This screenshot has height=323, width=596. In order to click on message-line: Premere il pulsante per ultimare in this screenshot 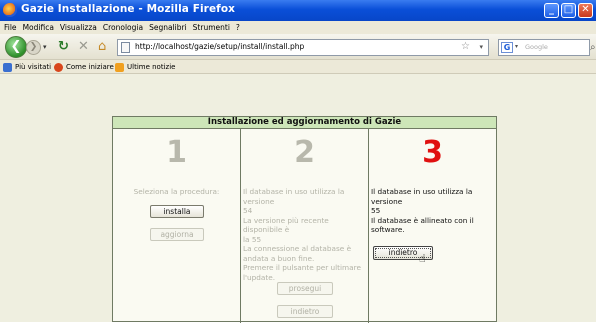, I will do `click(302, 267)`.